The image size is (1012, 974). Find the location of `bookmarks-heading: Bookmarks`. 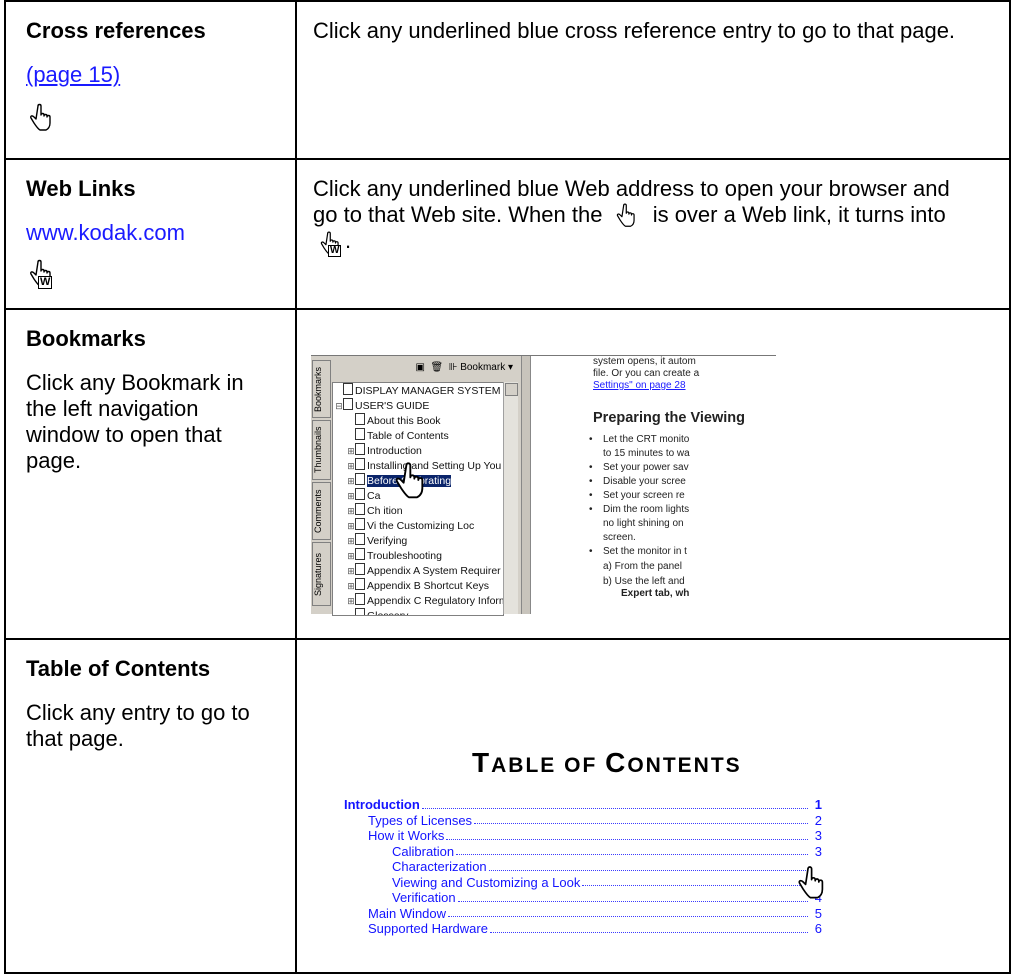

bookmarks-heading: Bookmarks is located at coordinates (86, 338).